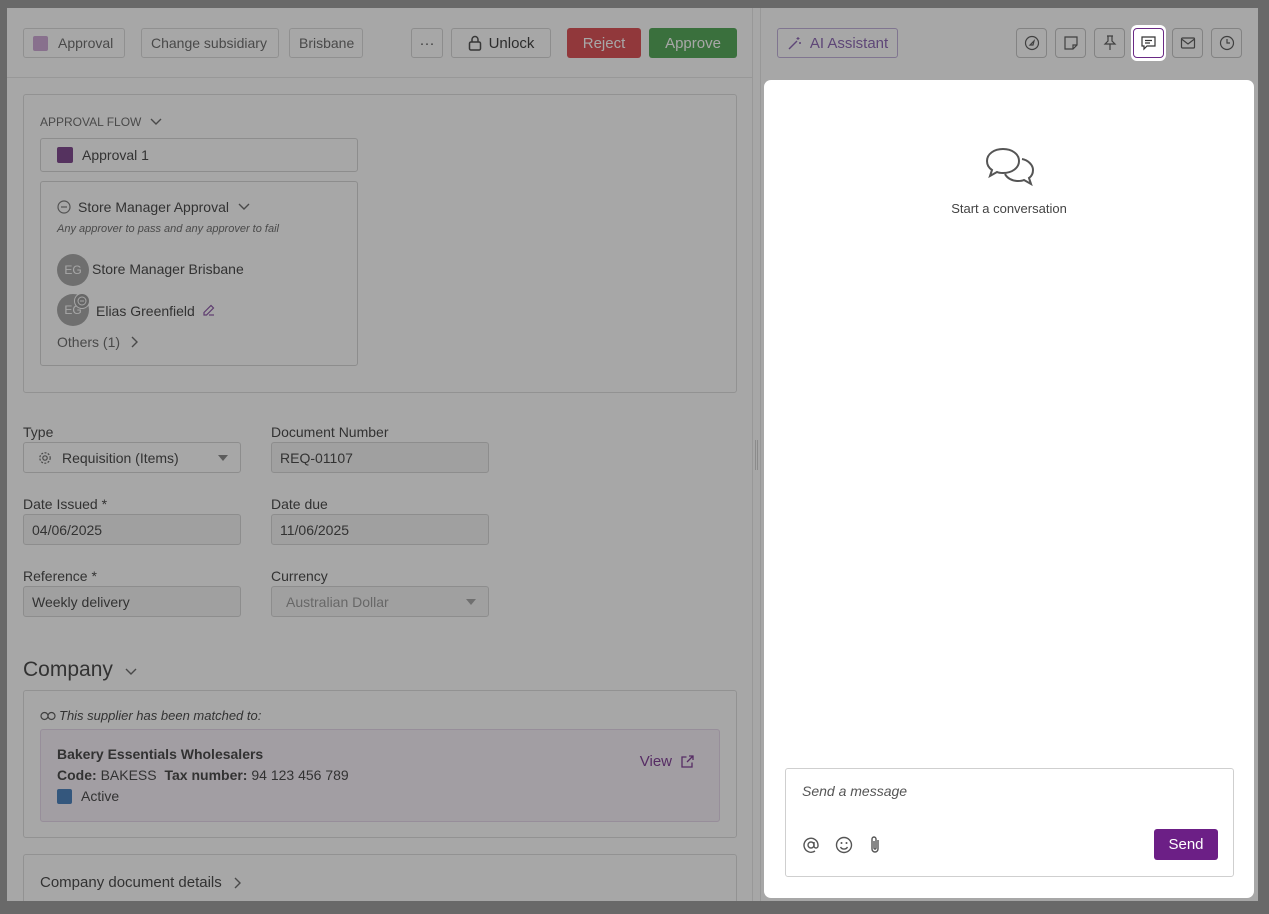 The height and width of the screenshot is (914, 1269). Describe the element at coordinates (73, 270) in the screenshot. I see `avatar: EG` at that location.